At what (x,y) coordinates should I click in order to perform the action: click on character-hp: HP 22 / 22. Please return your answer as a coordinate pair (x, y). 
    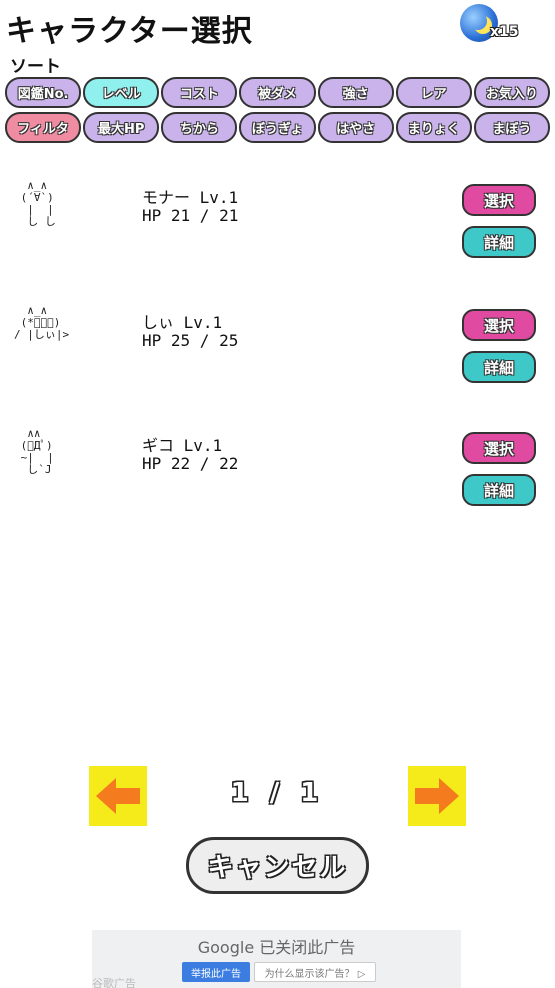
    Looking at the image, I should click on (190, 463).